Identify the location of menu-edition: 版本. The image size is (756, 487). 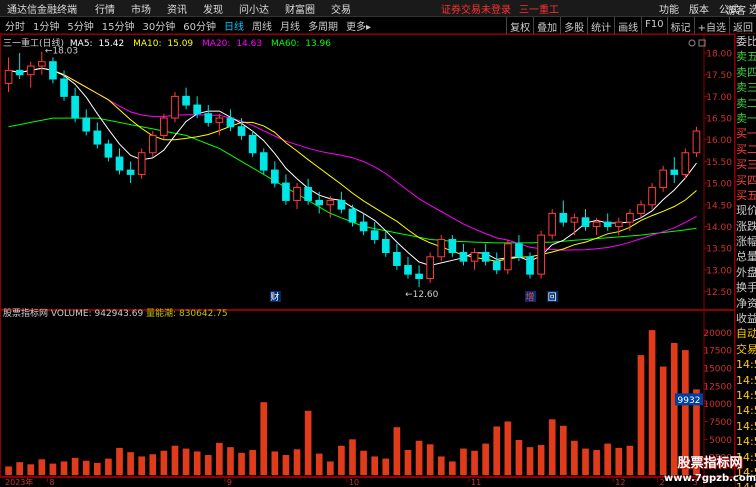
(699, 8).